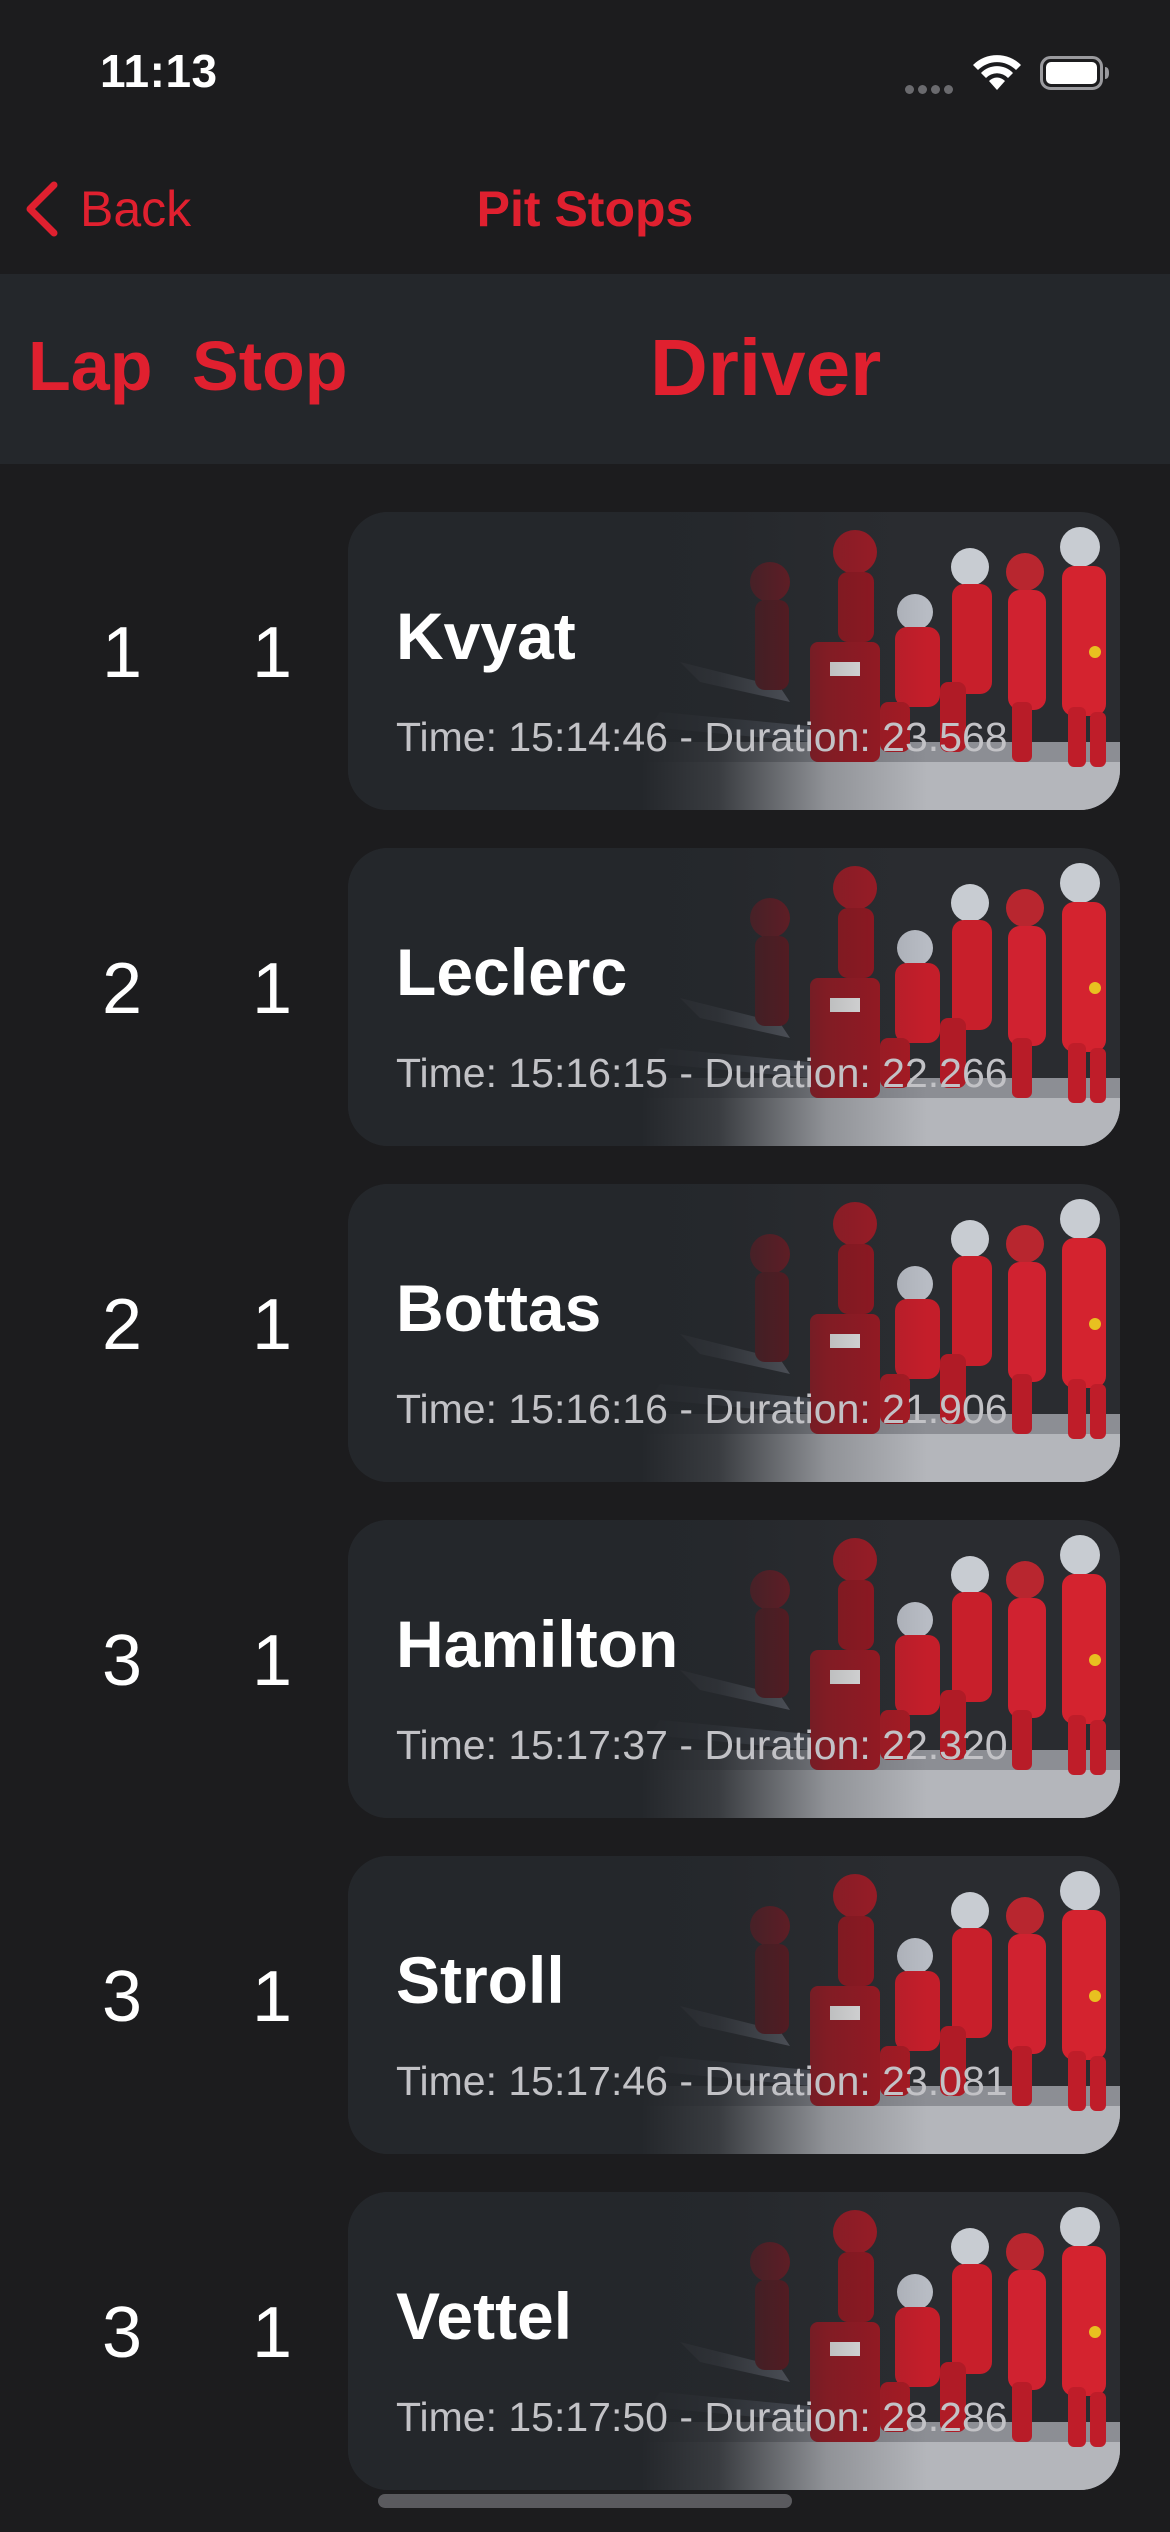  Describe the element at coordinates (734, 2341) in the screenshot. I see `driver-card: Vettel Time: 15:17:50 - Duration: 28.286` at that location.